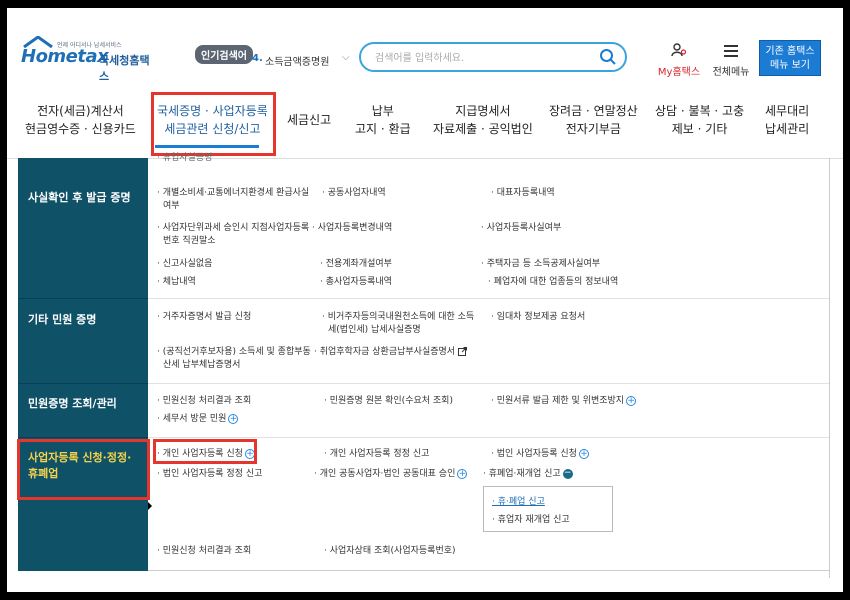 This screenshot has width=850, height=600. What do you see at coordinates (731, 60) in the screenshot?
I see `all-menu-button: 전체메뉴` at bounding box center [731, 60].